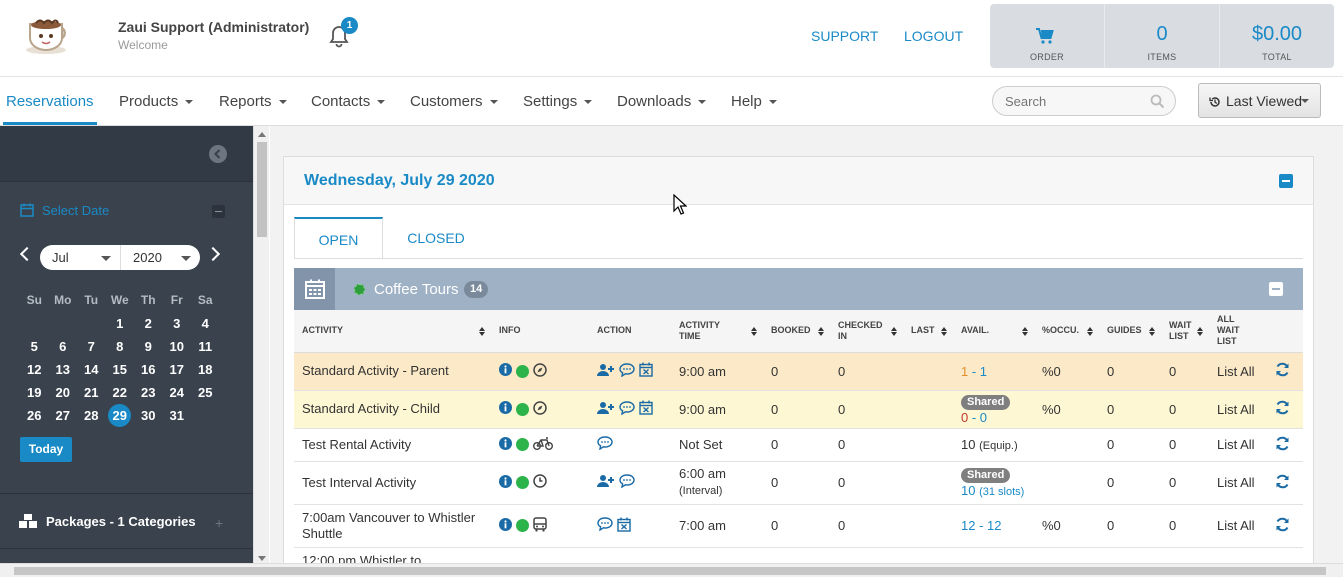 This screenshot has width=1343, height=577. I want to click on sidebar-collapse-button, so click(218, 154).